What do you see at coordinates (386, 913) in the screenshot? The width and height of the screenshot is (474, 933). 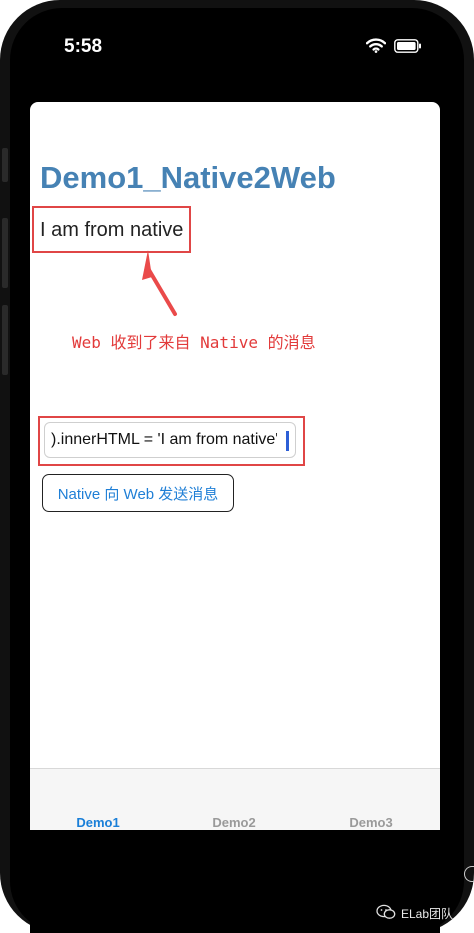 I see `wechat-icon` at bounding box center [386, 913].